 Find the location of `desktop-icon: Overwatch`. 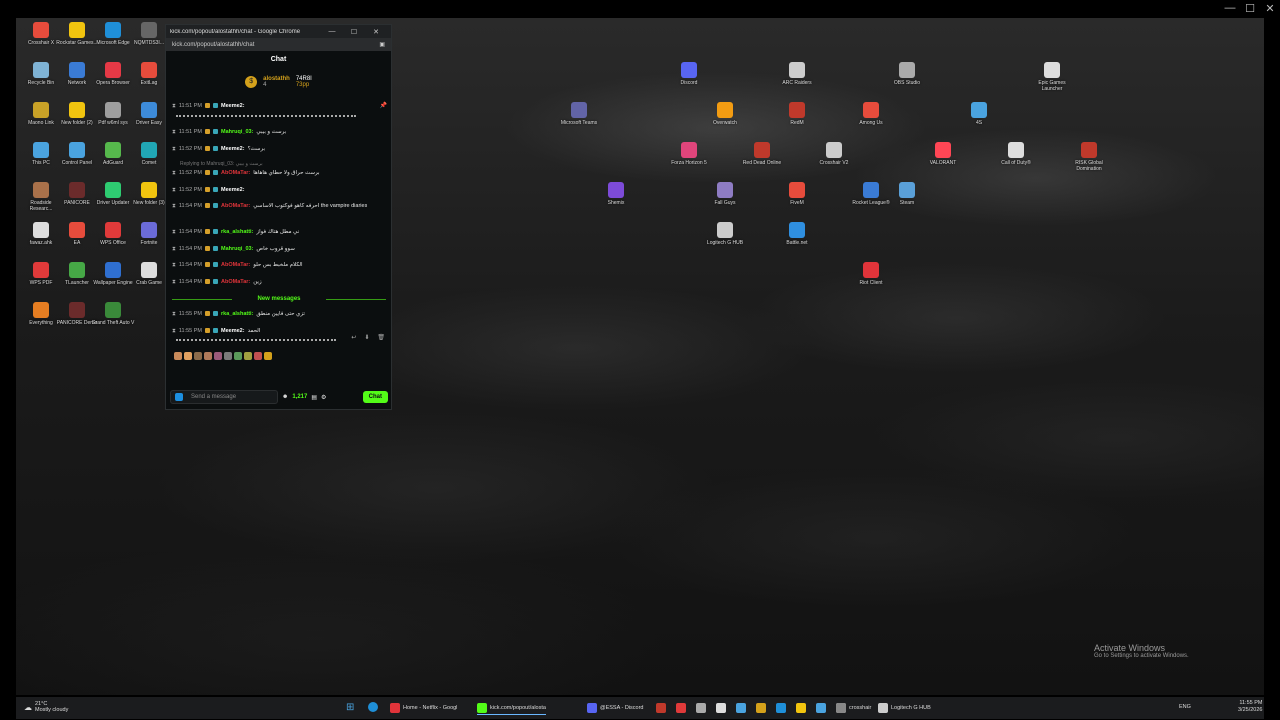

desktop-icon: Overwatch is located at coordinates (725, 114).